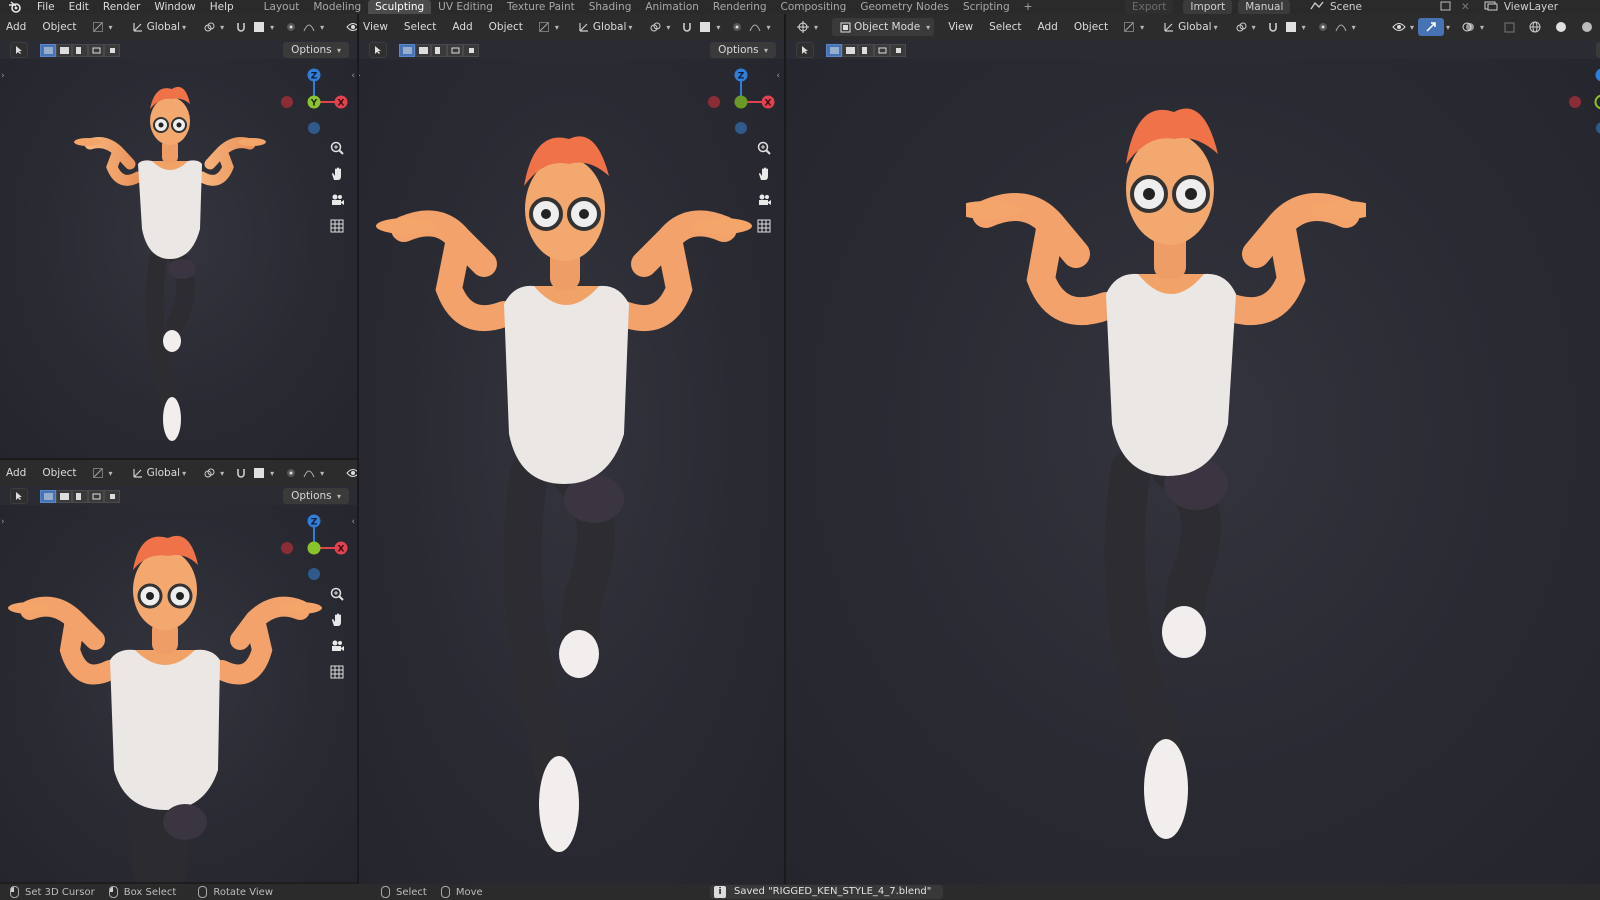  What do you see at coordinates (1430, 27) in the screenshot?
I see `gizmo-toggle` at bounding box center [1430, 27].